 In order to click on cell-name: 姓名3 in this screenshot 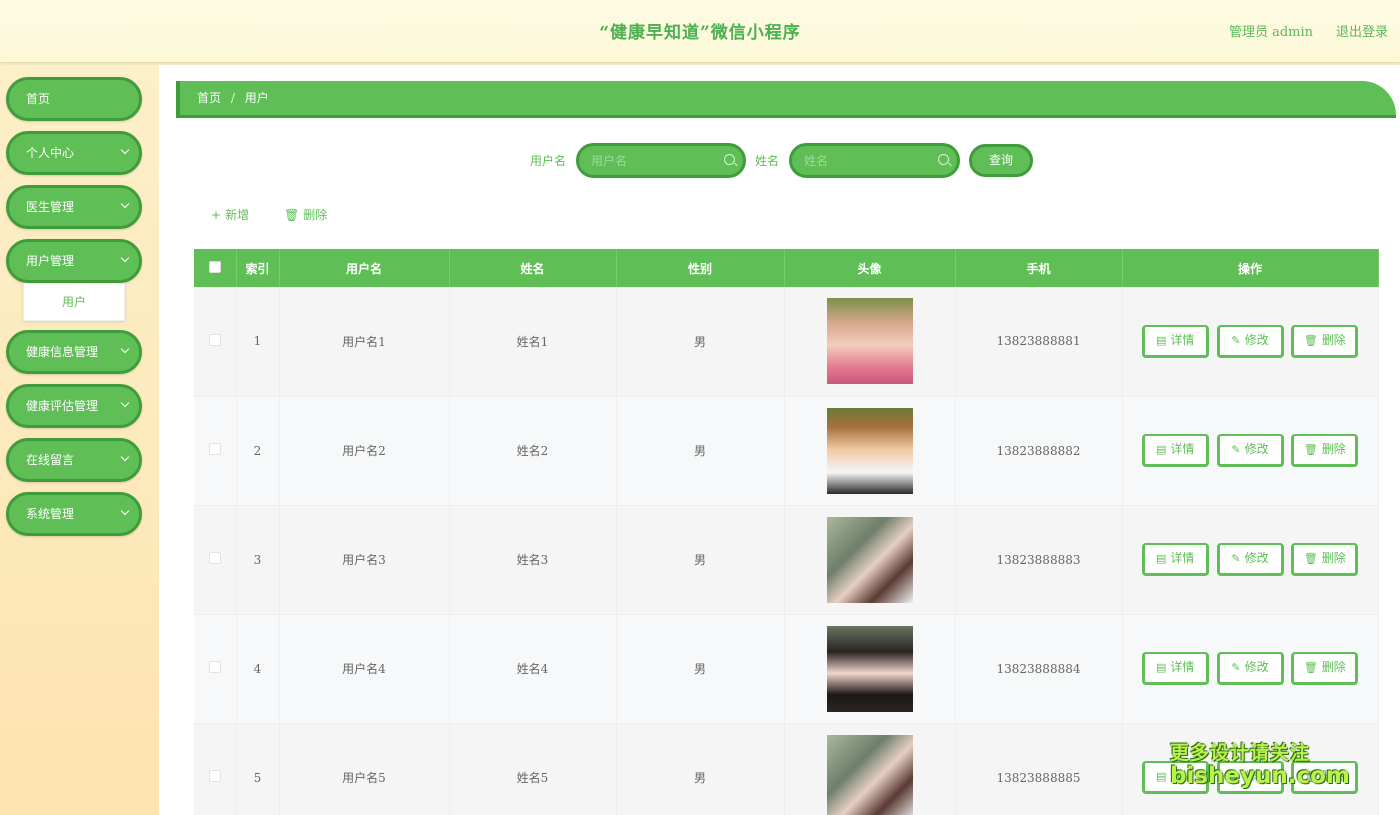, I will do `click(533, 560)`.